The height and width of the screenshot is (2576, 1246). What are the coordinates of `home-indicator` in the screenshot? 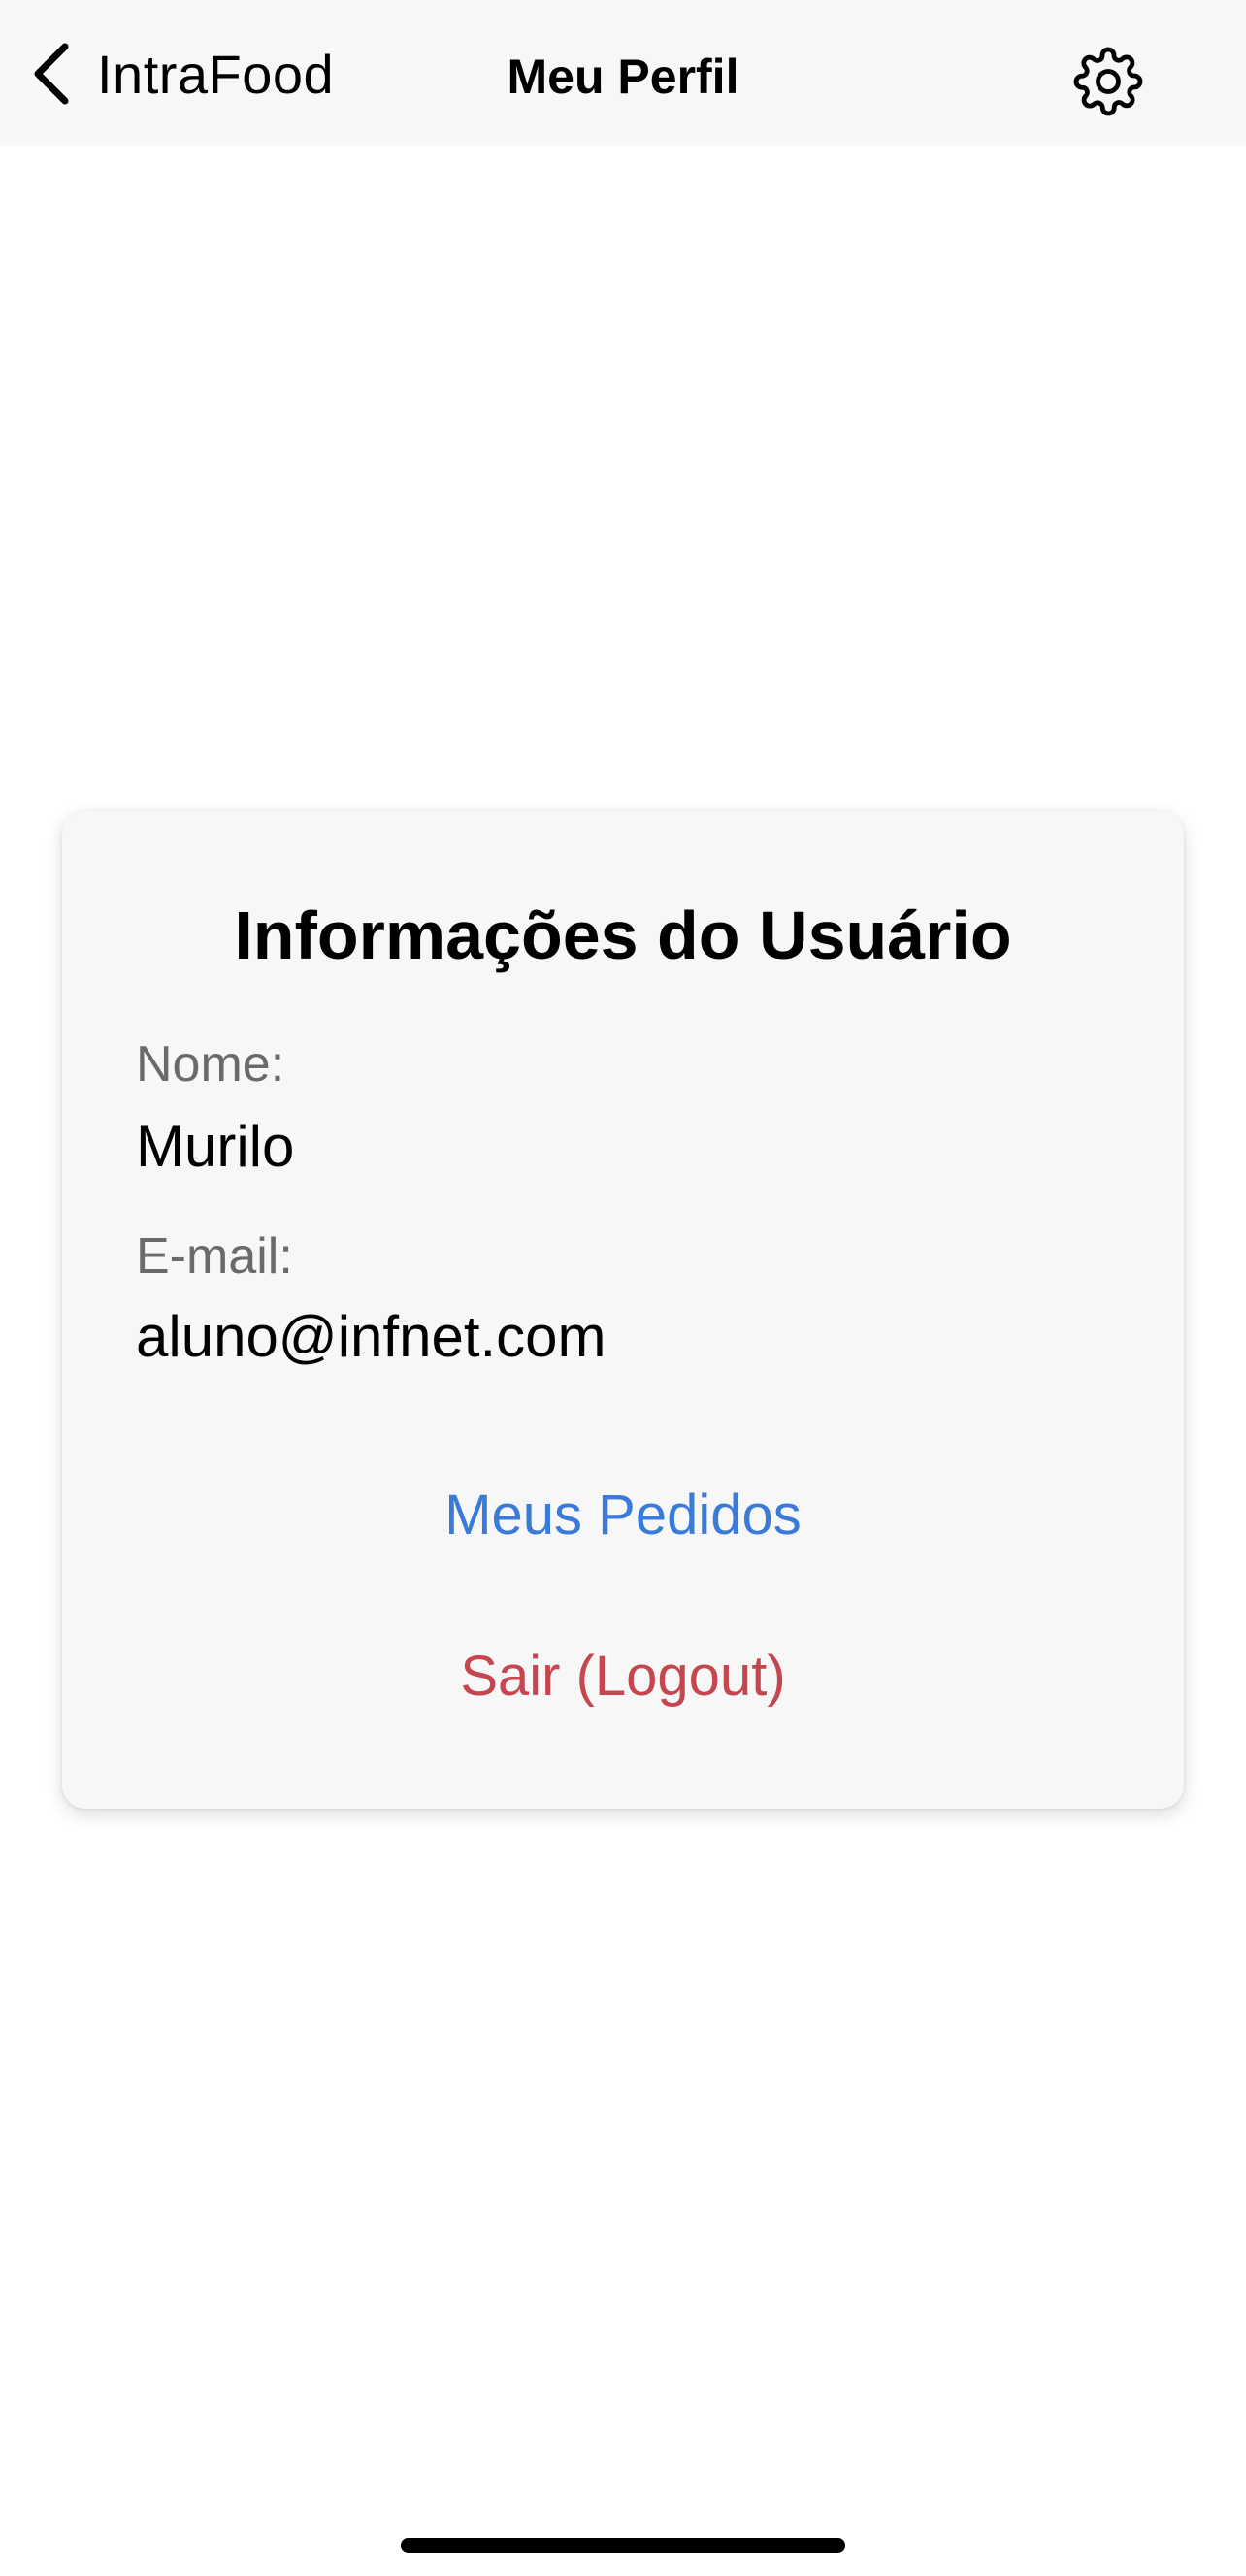 It's located at (623, 2545).